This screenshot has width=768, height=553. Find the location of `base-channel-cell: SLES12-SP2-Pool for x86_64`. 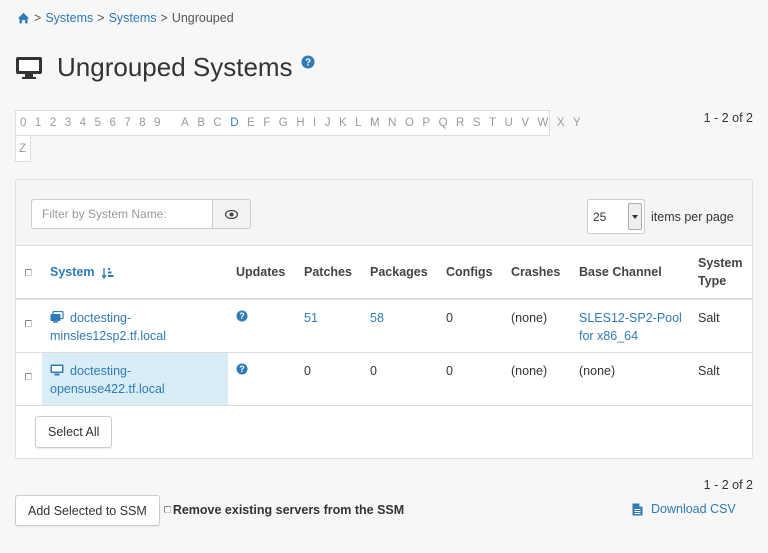

base-channel-cell: SLES12-SP2-Pool for x86_64 is located at coordinates (630, 326).